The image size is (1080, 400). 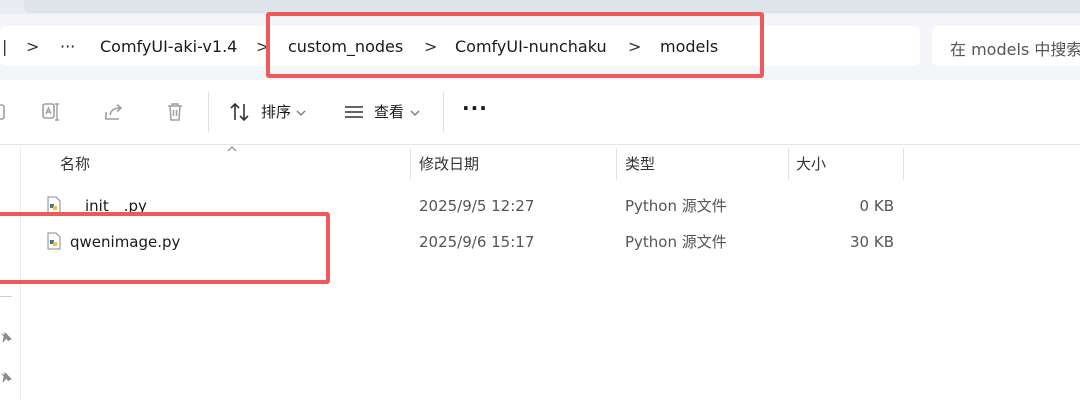 What do you see at coordinates (354, 112) in the screenshot?
I see `view-icon` at bounding box center [354, 112].